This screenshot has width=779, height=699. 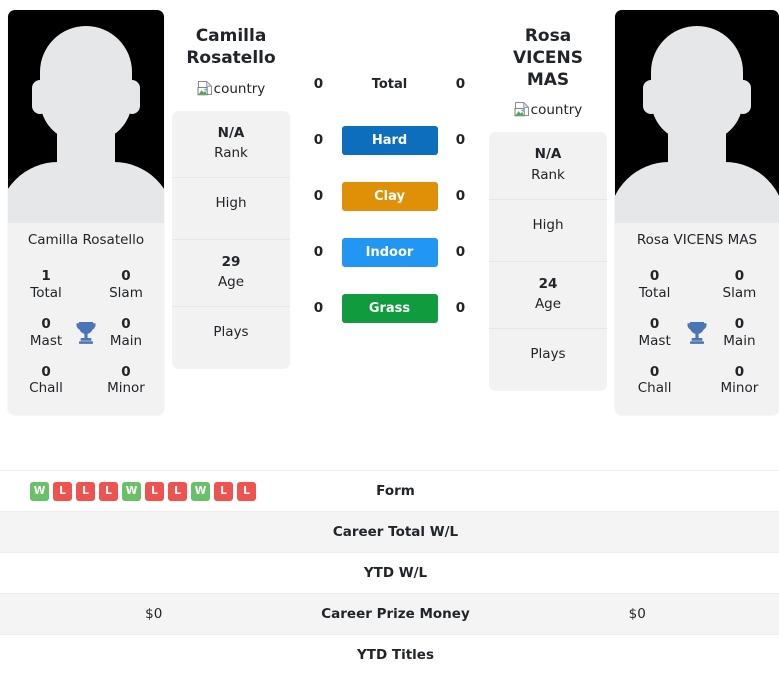 What do you see at coordinates (548, 47) in the screenshot?
I see `right-player-name-line1: Rosa VICENS` at bounding box center [548, 47].